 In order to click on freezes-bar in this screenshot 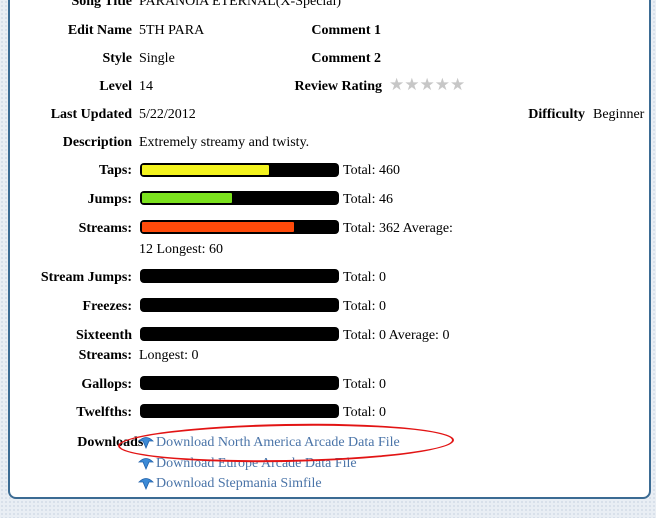, I will do `click(239, 305)`.